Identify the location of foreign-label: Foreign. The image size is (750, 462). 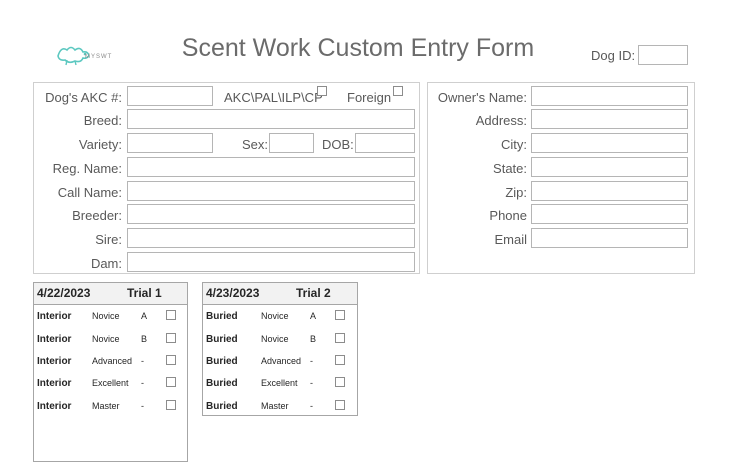
(369, 97).